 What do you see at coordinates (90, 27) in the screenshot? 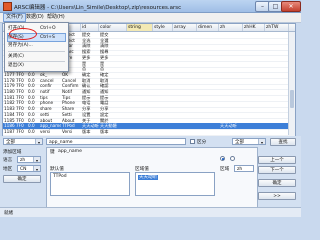
I see `col-header: id` at bounding box center [90, 27].